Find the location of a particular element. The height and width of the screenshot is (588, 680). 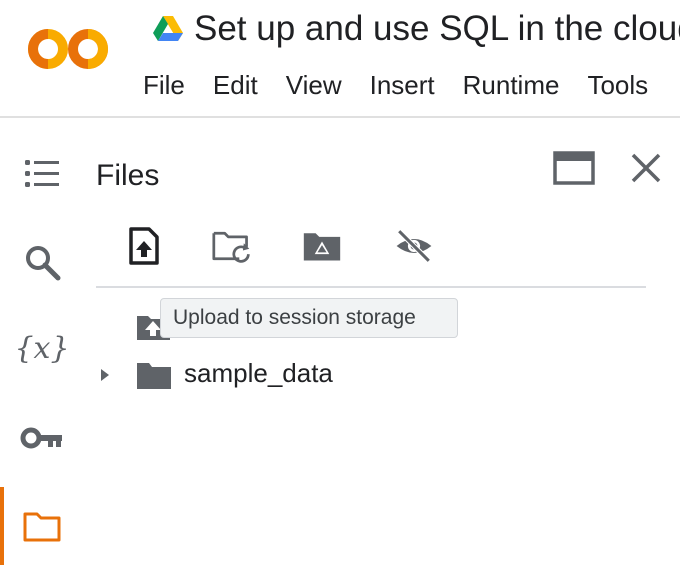

upload-file-icon is located at coordinates (144, 246).